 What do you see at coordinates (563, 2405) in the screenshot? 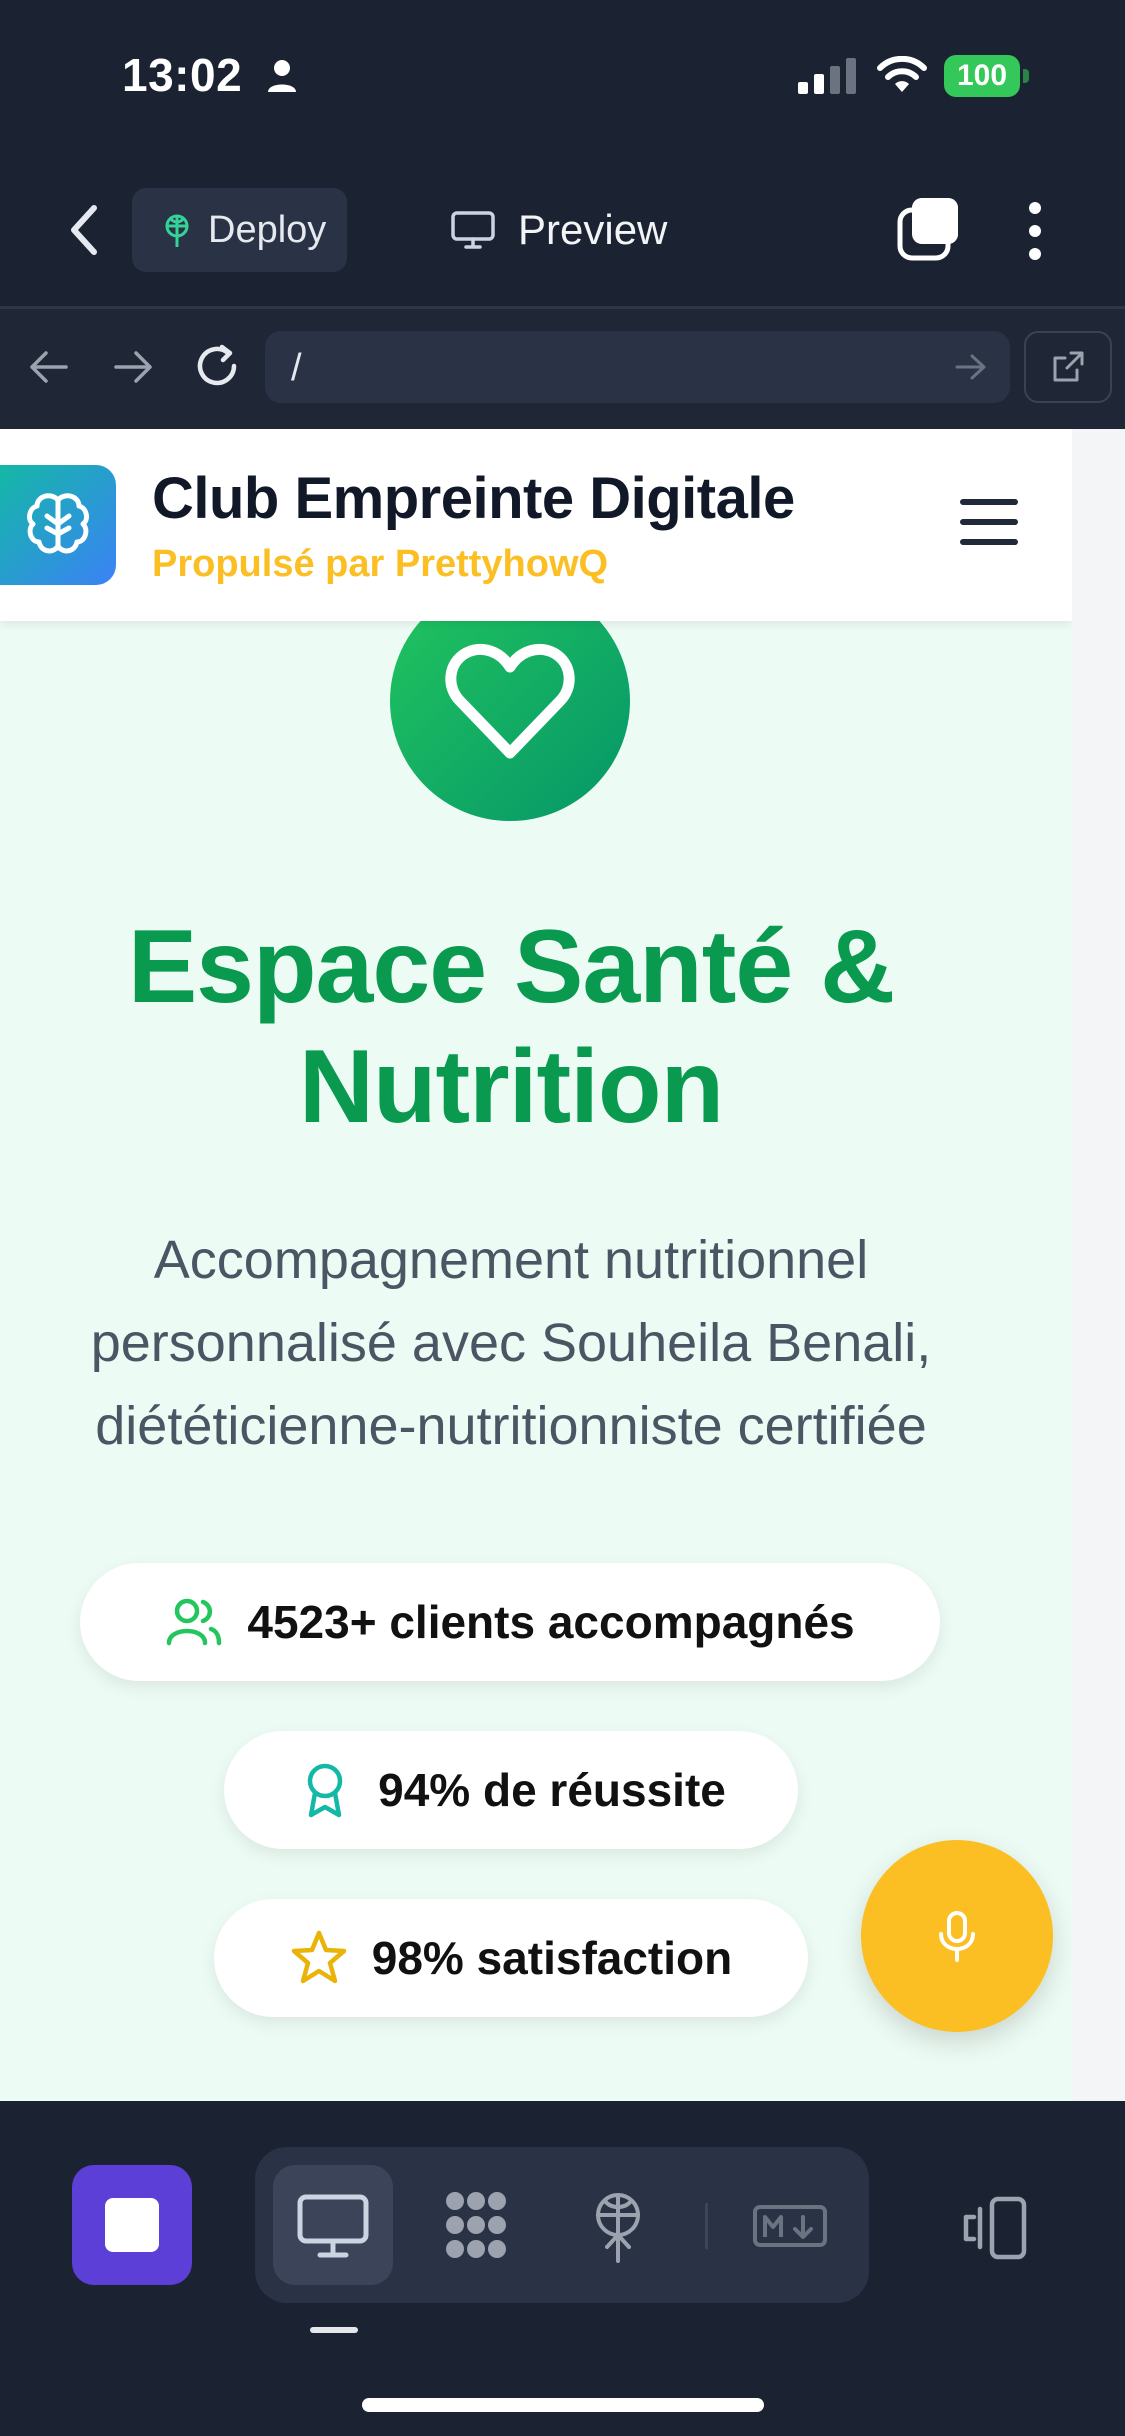
I see `home-indicator` at bounding box center [563, 2405].